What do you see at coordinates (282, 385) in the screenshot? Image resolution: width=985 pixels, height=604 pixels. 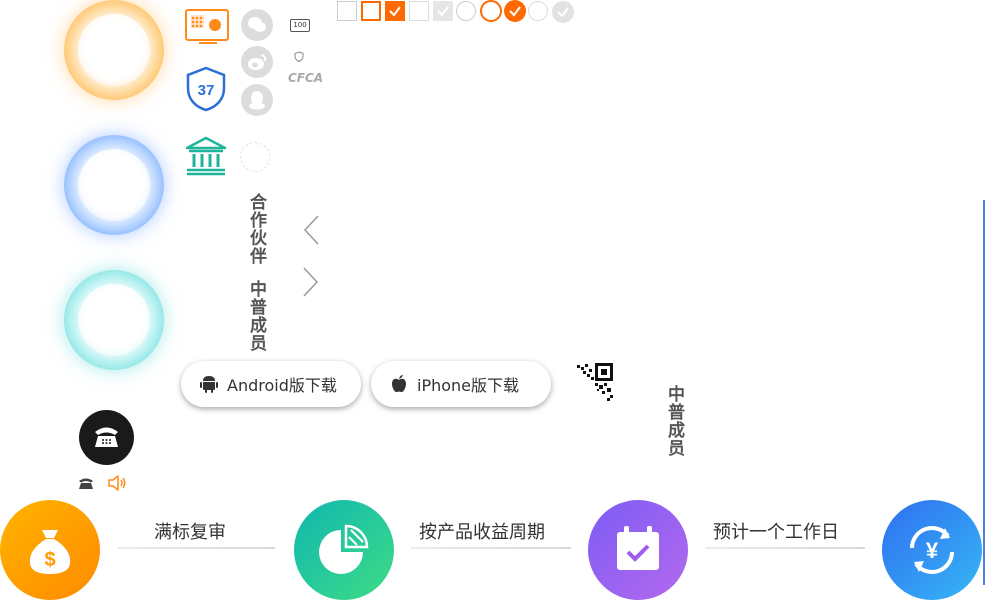 I see `android-download-label: Android版下载` at bounding box center [282, 385].